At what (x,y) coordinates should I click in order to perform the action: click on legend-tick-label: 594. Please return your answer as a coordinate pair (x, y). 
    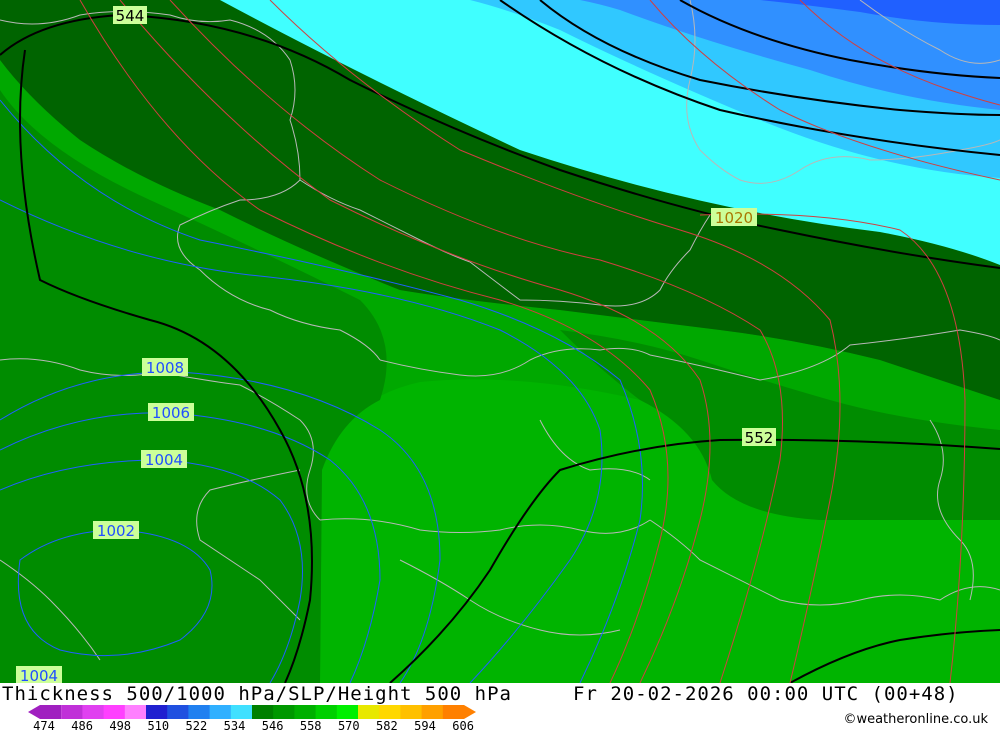
    Looking at the image, I should click on (425, 726).